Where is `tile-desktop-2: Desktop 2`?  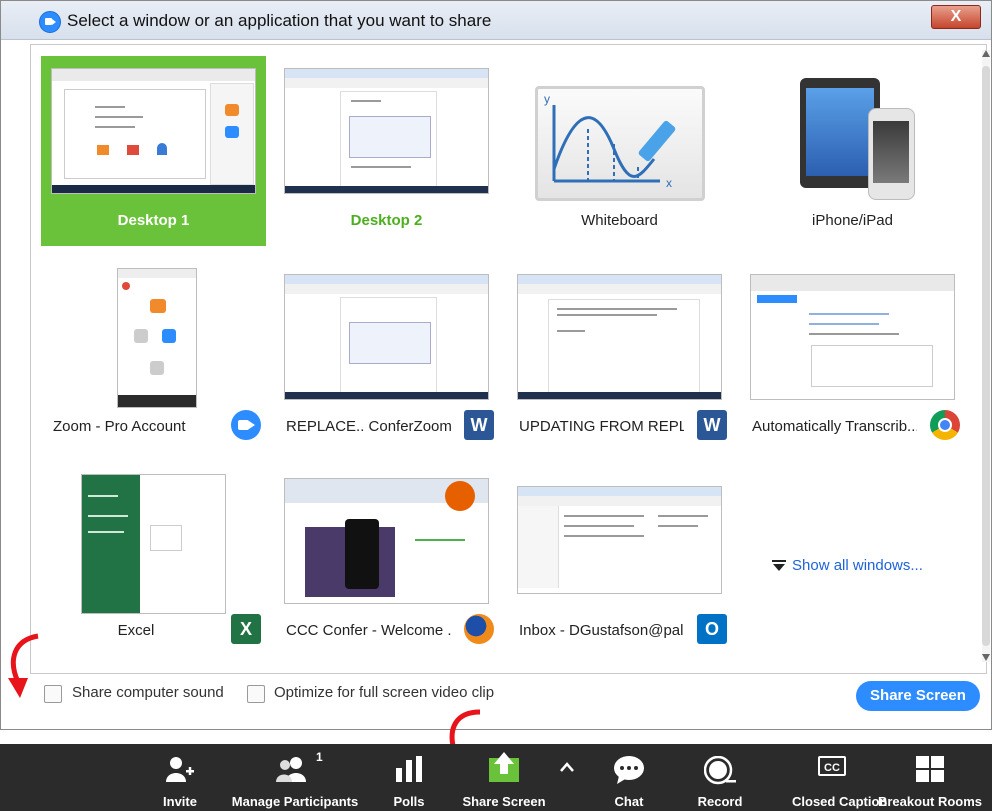 tile-desktop-2: Desktop 2 is located at coordinates (386, 151).